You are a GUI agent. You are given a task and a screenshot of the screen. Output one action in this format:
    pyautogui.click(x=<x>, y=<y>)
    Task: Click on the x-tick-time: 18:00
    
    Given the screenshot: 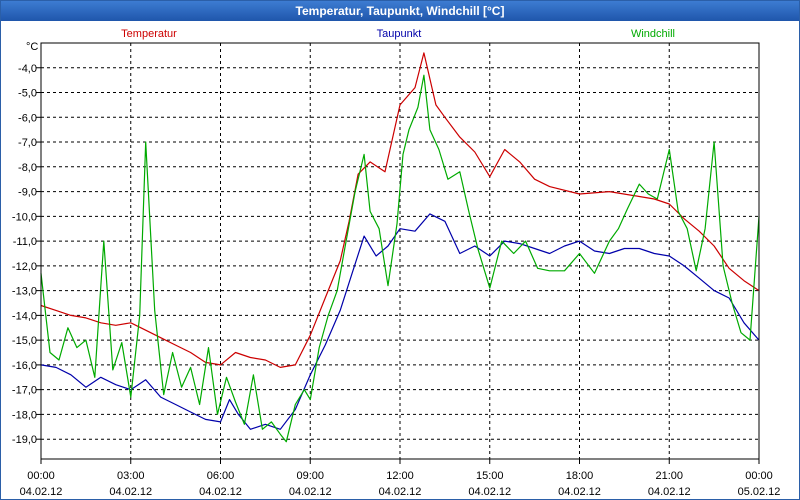 What is the action you would take?
    pyautogui.click(x=580, y=476)
    